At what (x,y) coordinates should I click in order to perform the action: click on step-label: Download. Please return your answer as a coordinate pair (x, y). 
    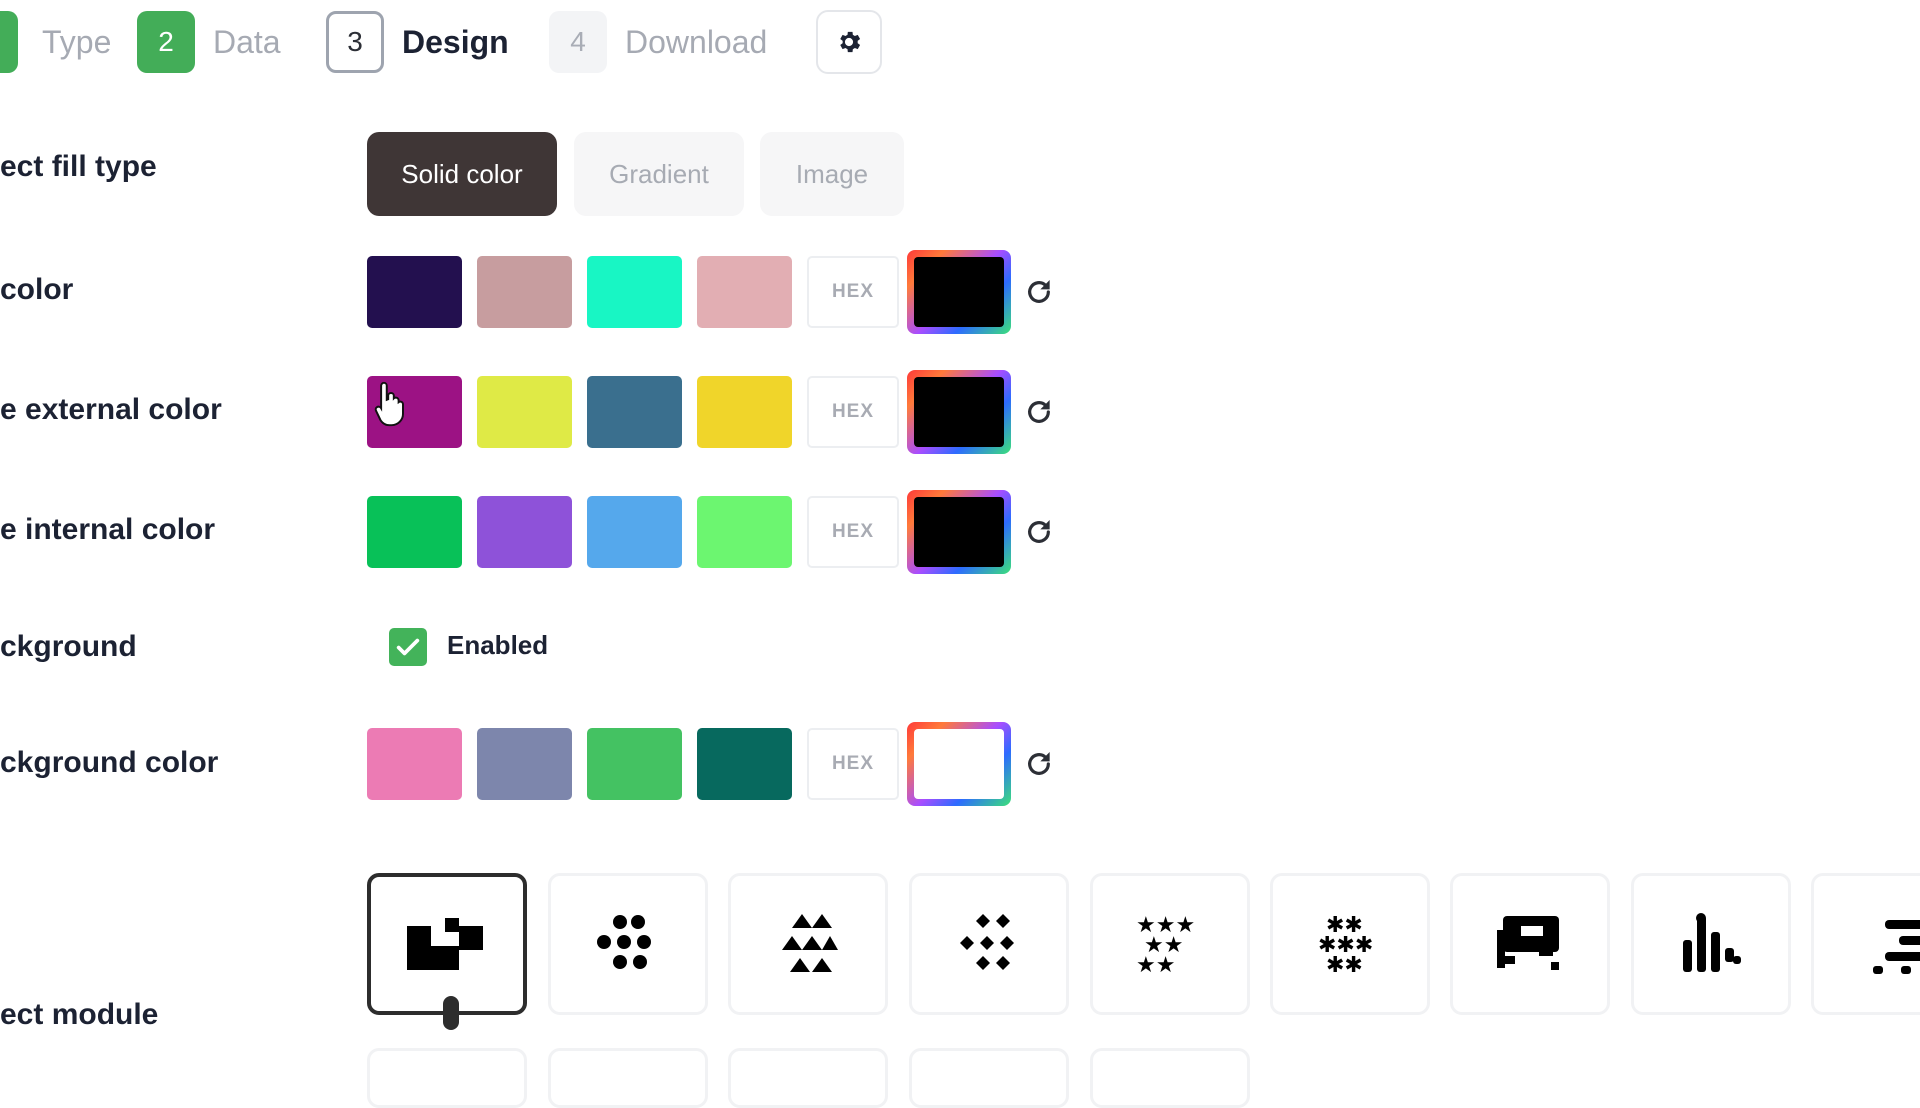
    Looking at the image, I should click on (696, 41).